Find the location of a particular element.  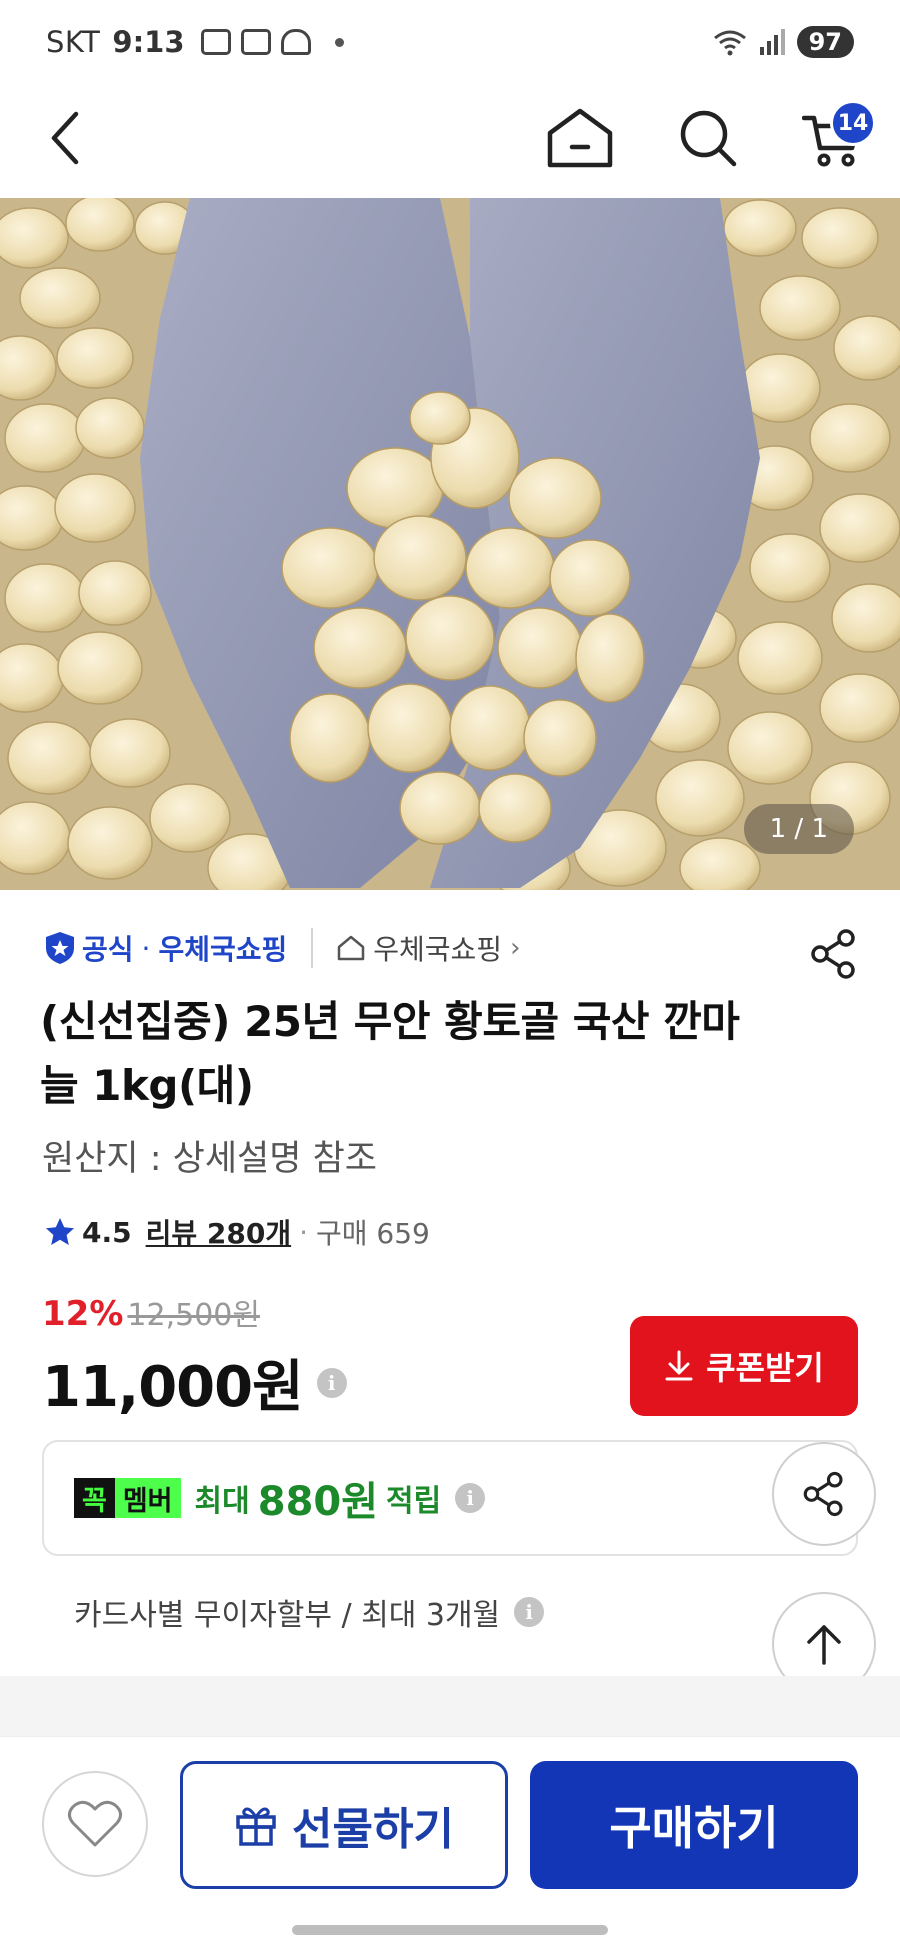

wishlist-button is located at coordinates (95, 1824).